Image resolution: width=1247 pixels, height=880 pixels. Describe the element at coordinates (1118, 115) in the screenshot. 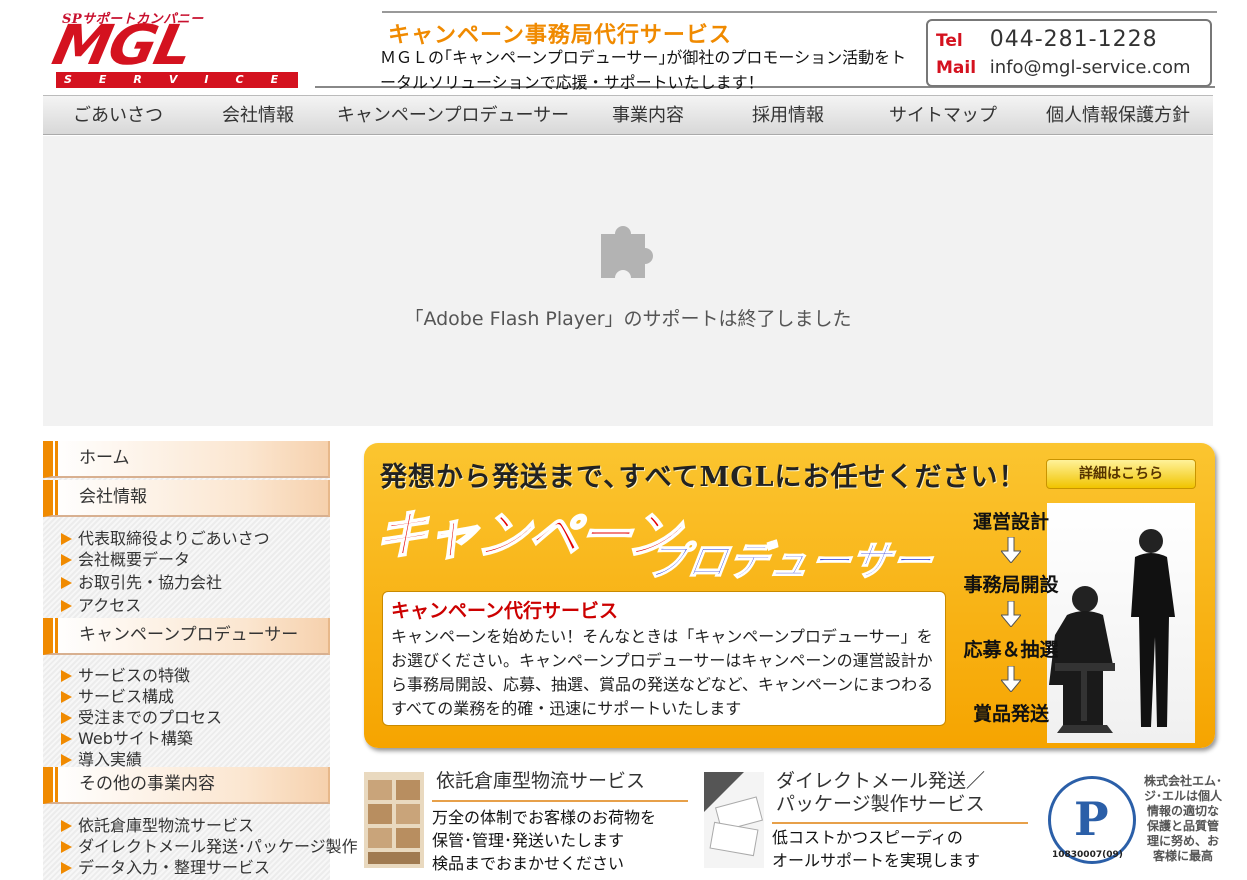

I see `nav-privacy: 個人情報保護方針` at that location.